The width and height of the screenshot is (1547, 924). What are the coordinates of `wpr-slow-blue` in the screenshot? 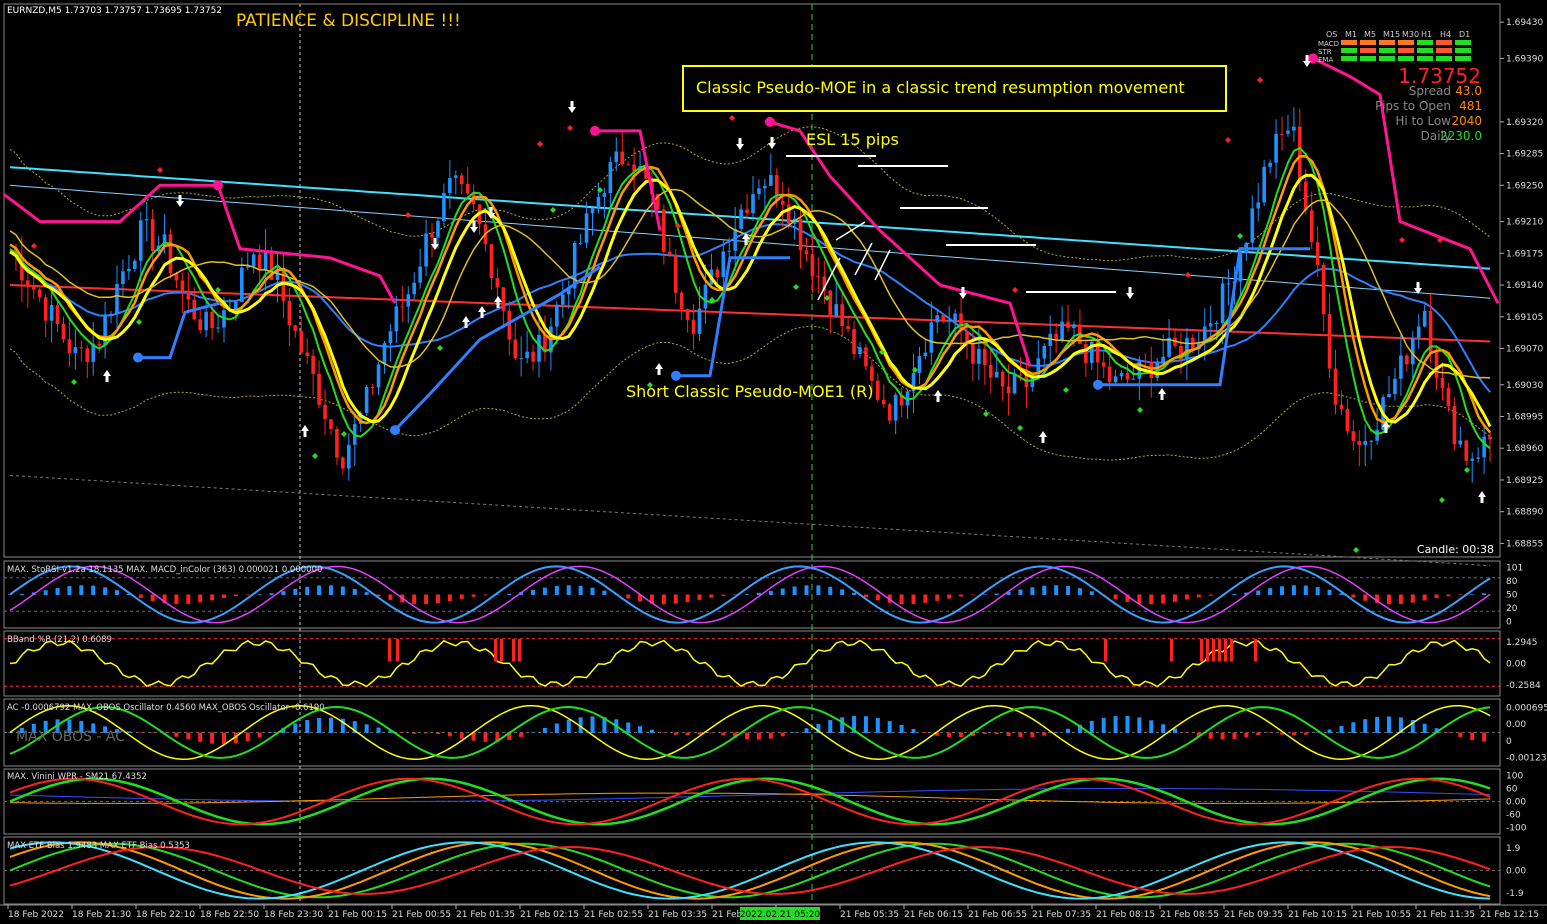 It's located at (750, 795).